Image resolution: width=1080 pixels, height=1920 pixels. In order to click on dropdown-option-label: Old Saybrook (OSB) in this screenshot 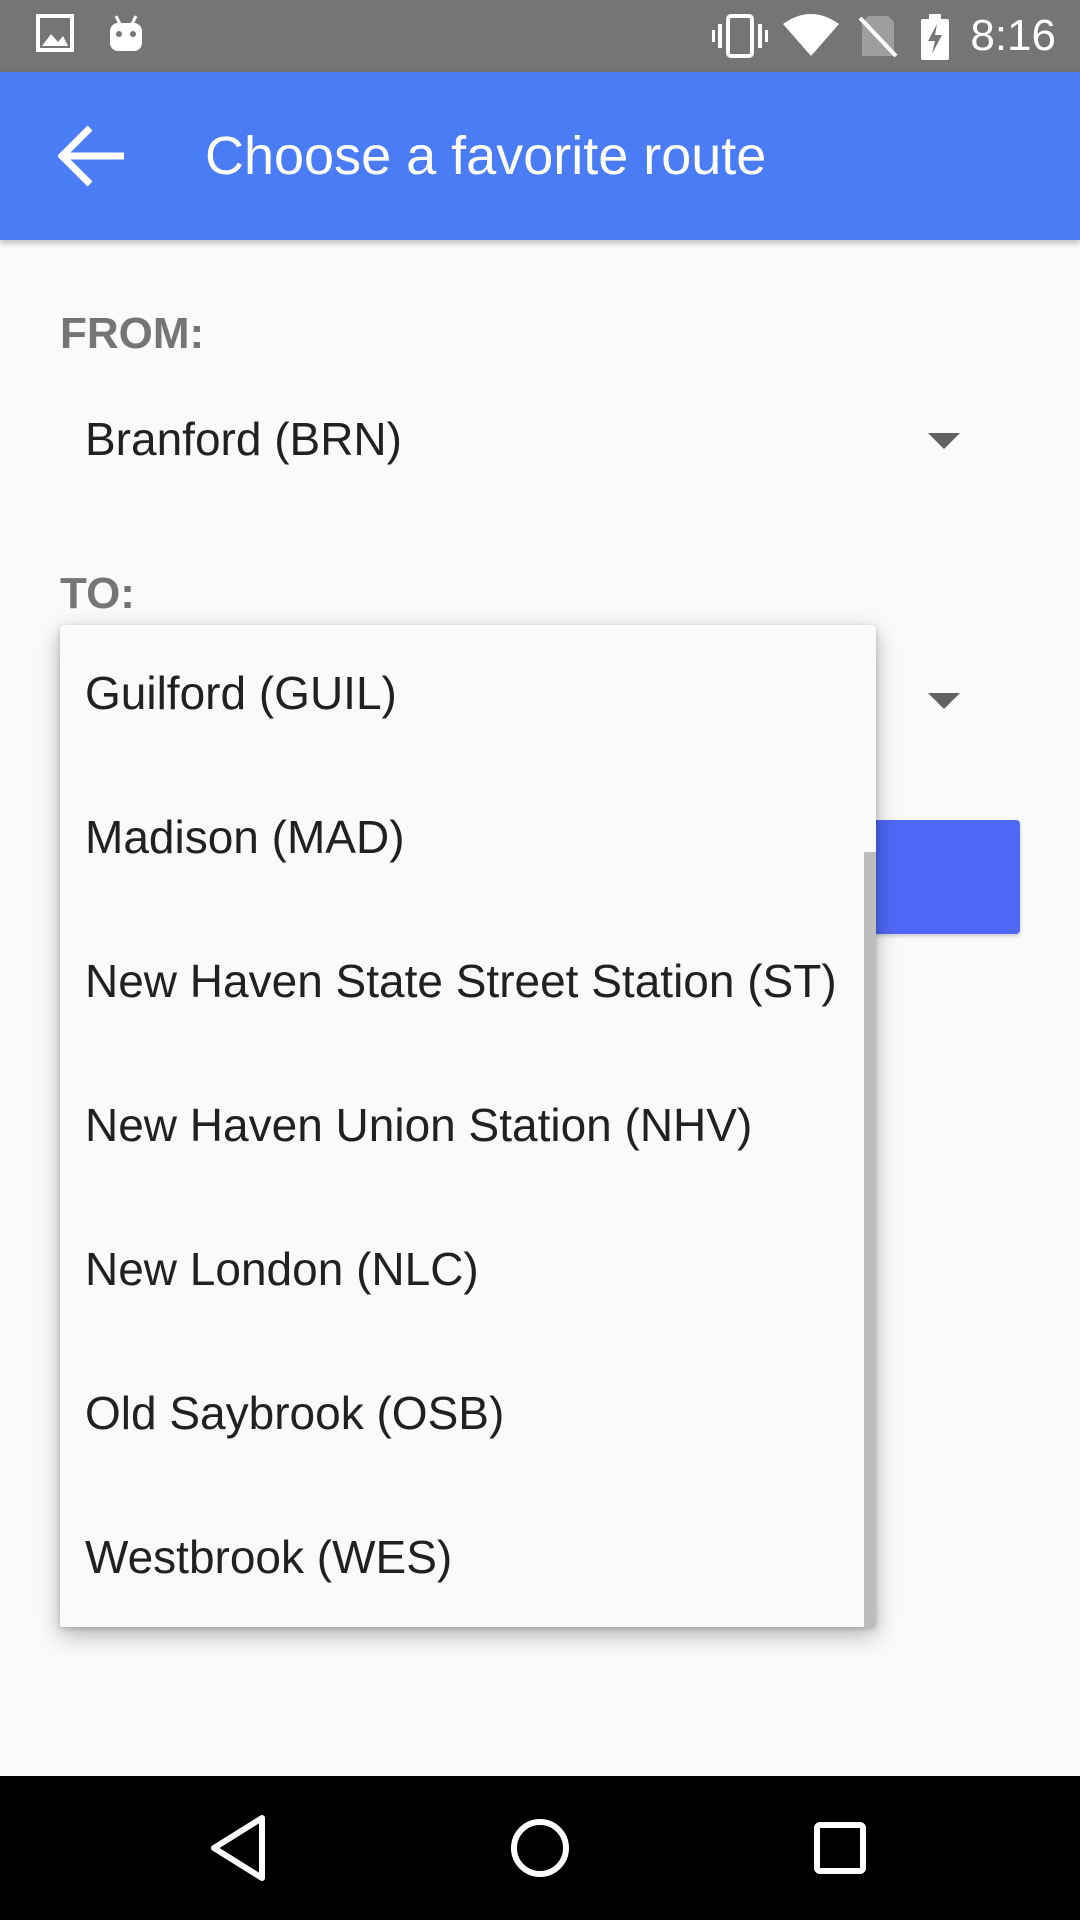, I will do `click(295, 1413)`.